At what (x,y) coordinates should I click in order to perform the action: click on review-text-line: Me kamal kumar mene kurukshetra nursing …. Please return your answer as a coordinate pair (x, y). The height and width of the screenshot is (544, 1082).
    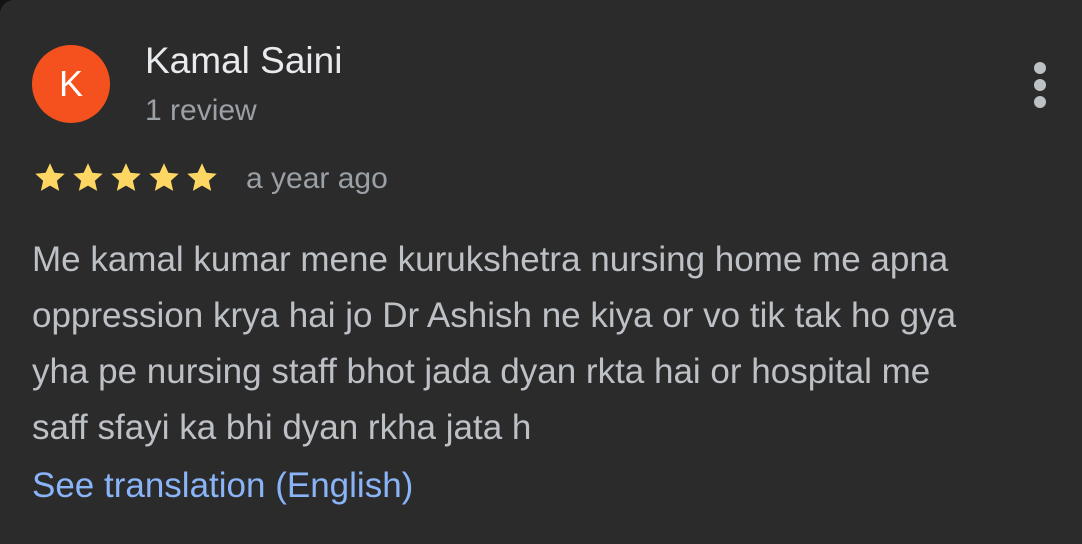
    Looking at the image, I should click on (490, 259).